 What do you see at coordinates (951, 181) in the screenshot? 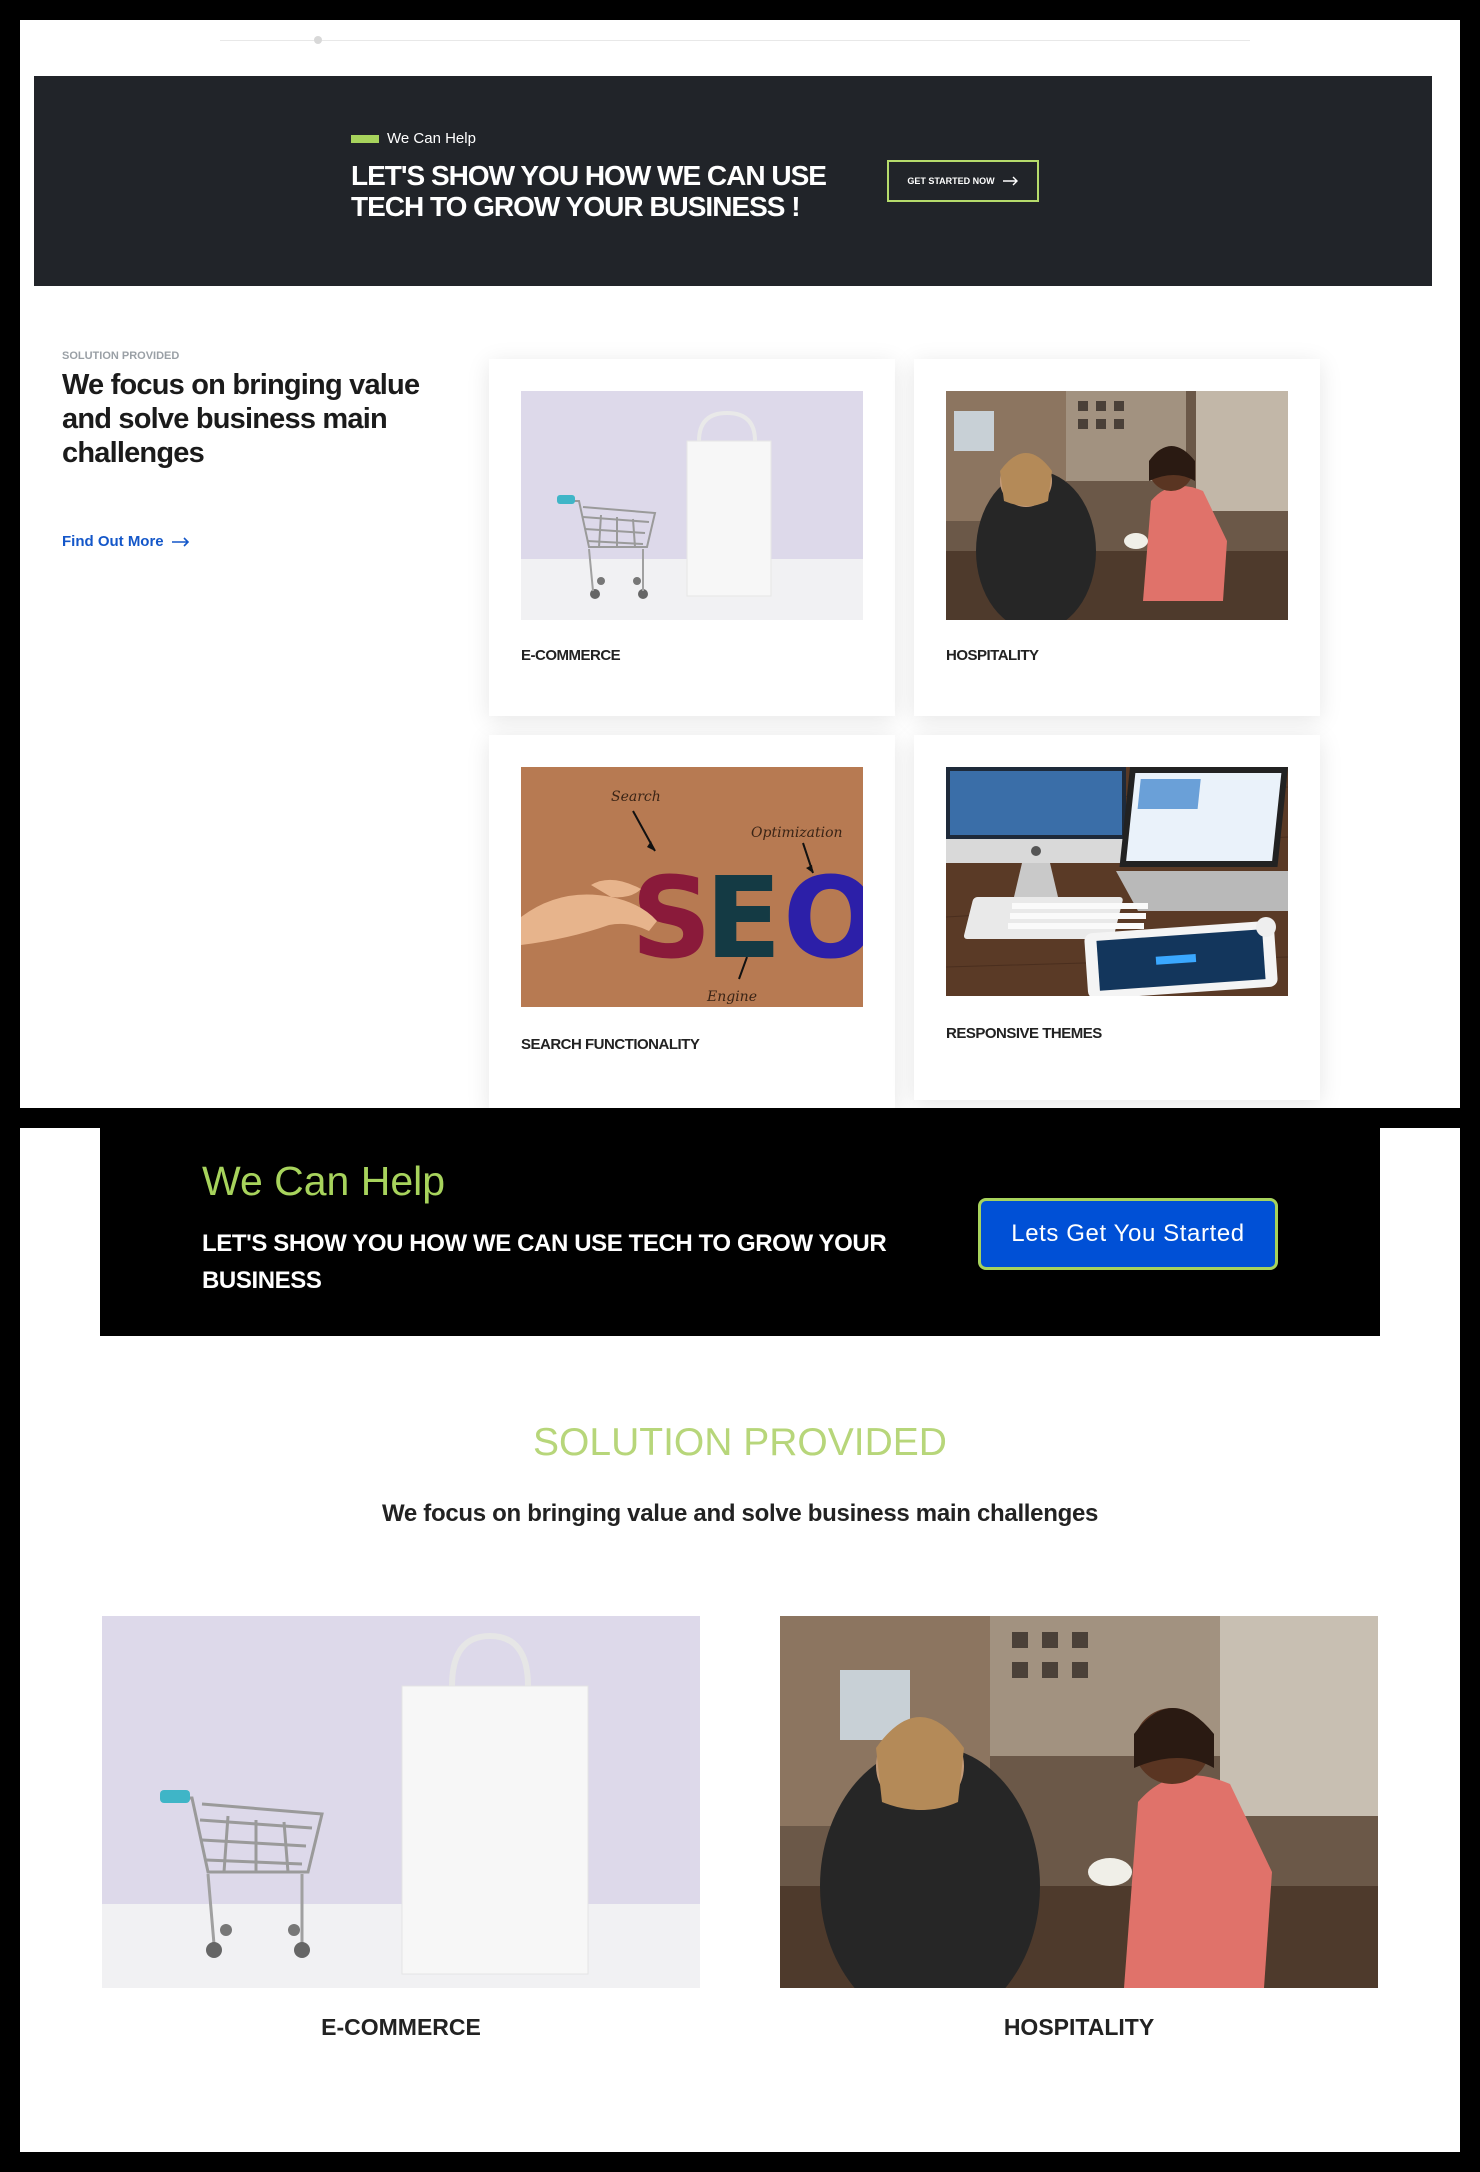
I see `get-started-label: GET STARTED NOW` at bounding box center [951, 181].